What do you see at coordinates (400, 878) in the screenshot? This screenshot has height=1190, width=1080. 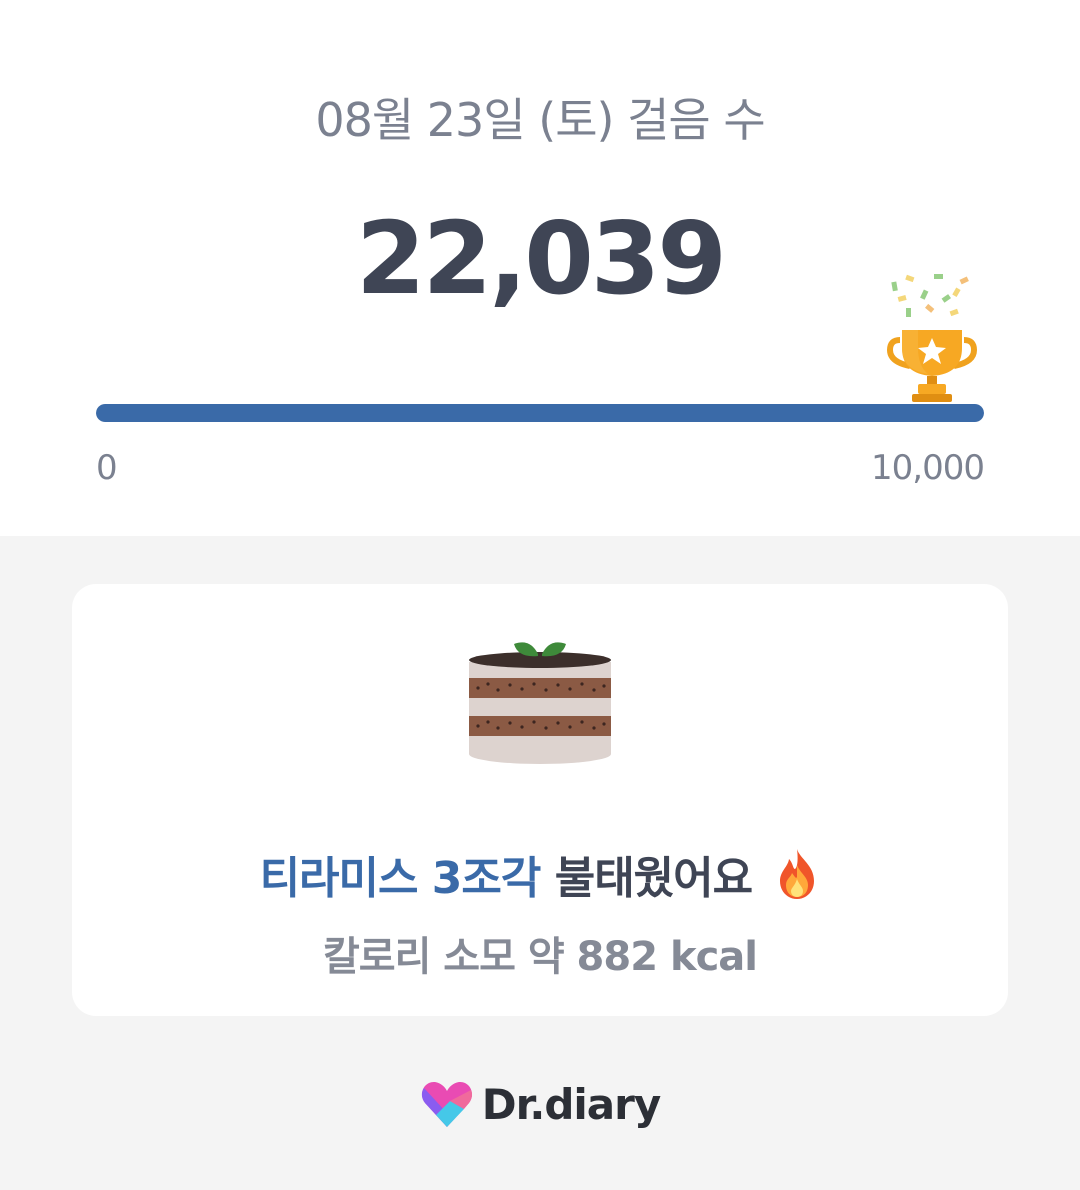 I see `burn-highlight: 티라미스 3조각` at bounding box center [400, 878].